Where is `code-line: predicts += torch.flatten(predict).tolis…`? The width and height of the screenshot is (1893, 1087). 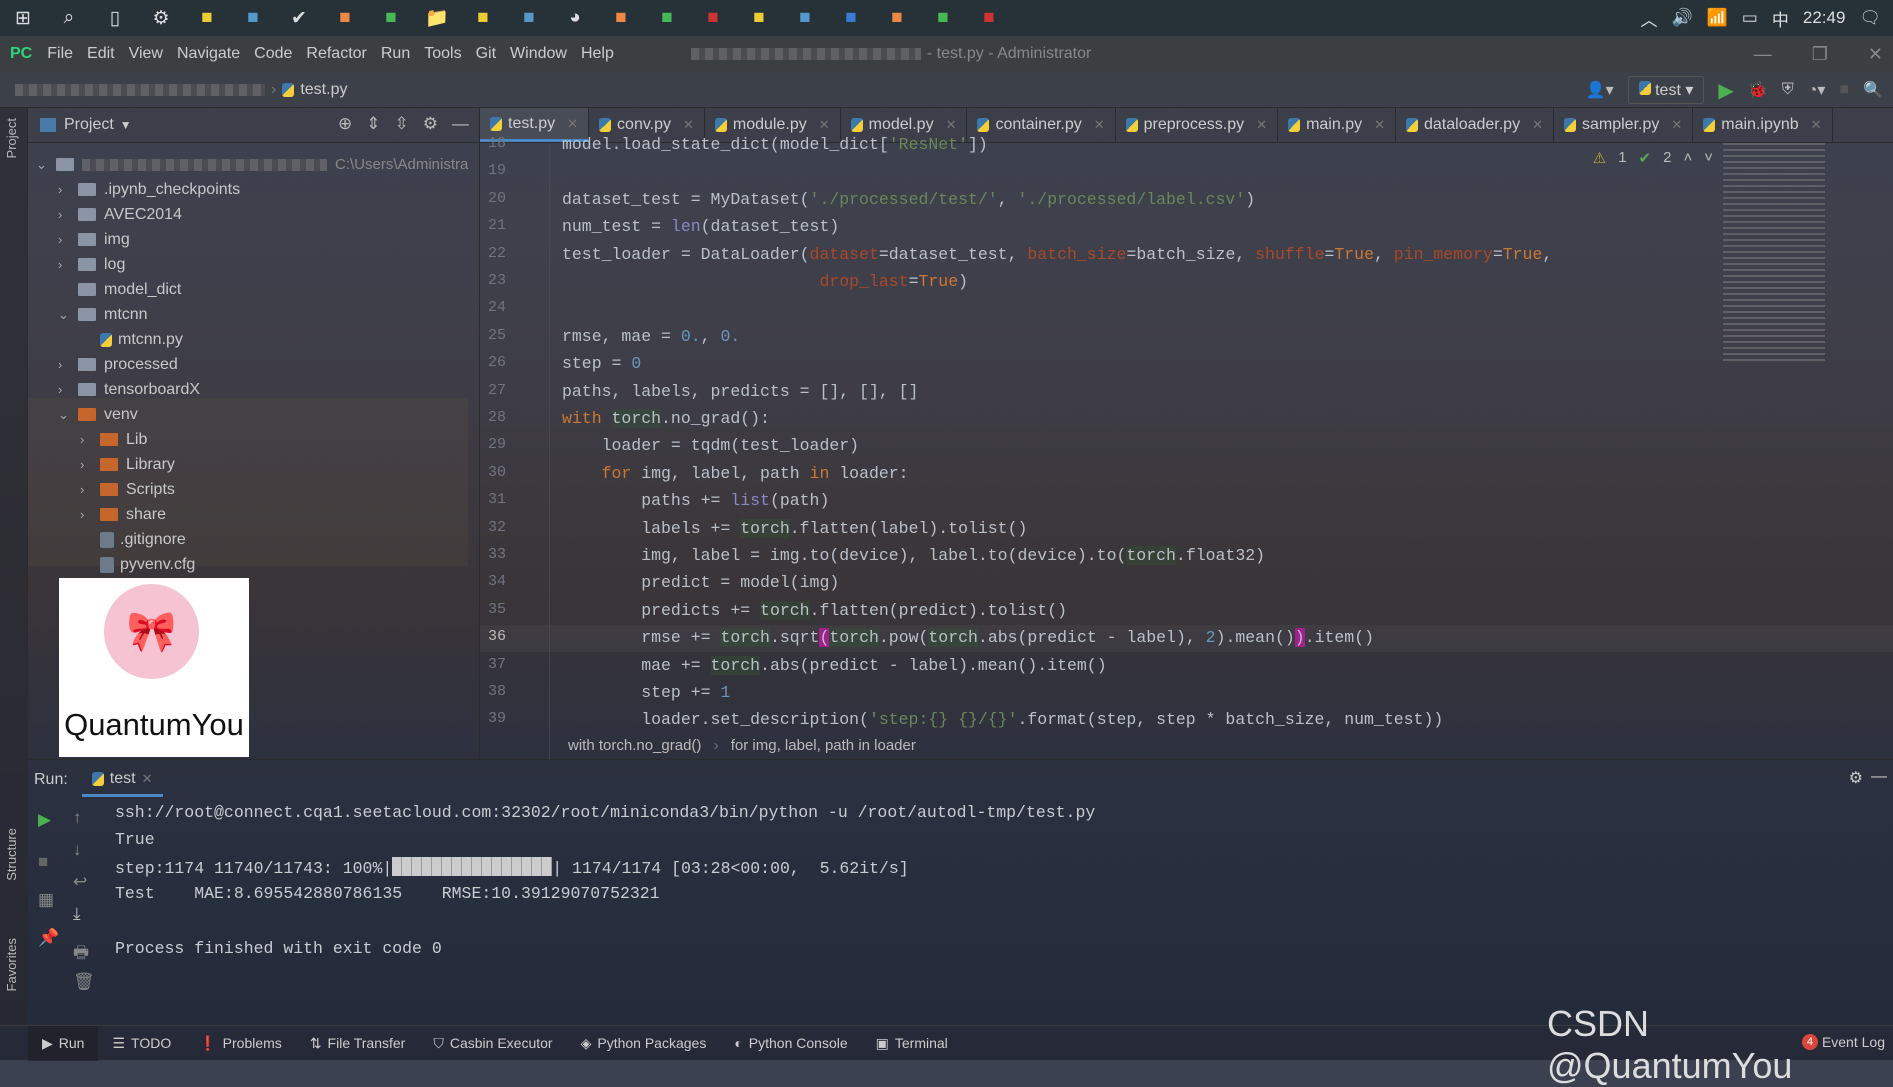
code-line: predicts += torch.flatten(predict).tolis… is located at coordinates (814, 610).